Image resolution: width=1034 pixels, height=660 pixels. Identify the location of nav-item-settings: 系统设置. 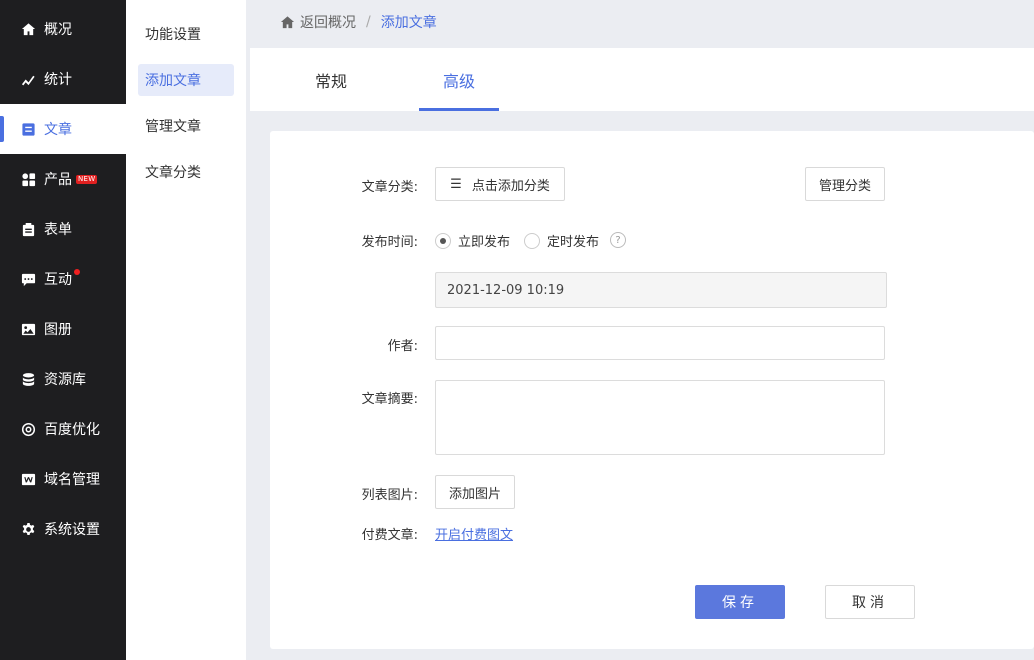
(63, 529).